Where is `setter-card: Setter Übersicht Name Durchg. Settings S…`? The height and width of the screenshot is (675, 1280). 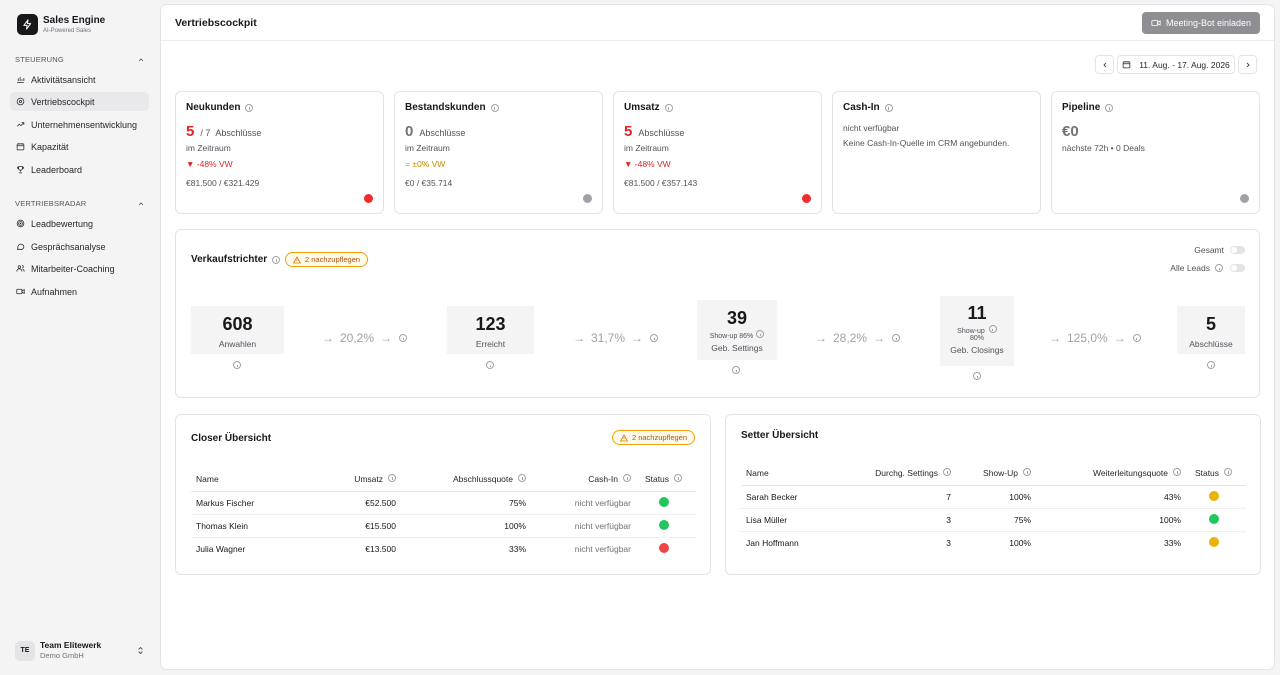 setter-card: Setter Übersicht Name Durchg. Settings S… is located at coordinates (993, 494).